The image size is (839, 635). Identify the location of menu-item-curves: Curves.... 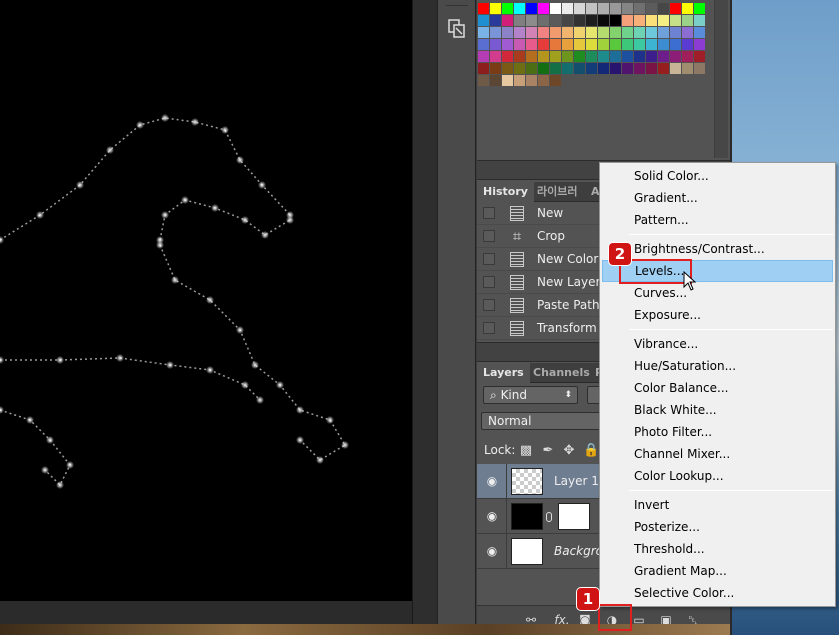
(717, 293).